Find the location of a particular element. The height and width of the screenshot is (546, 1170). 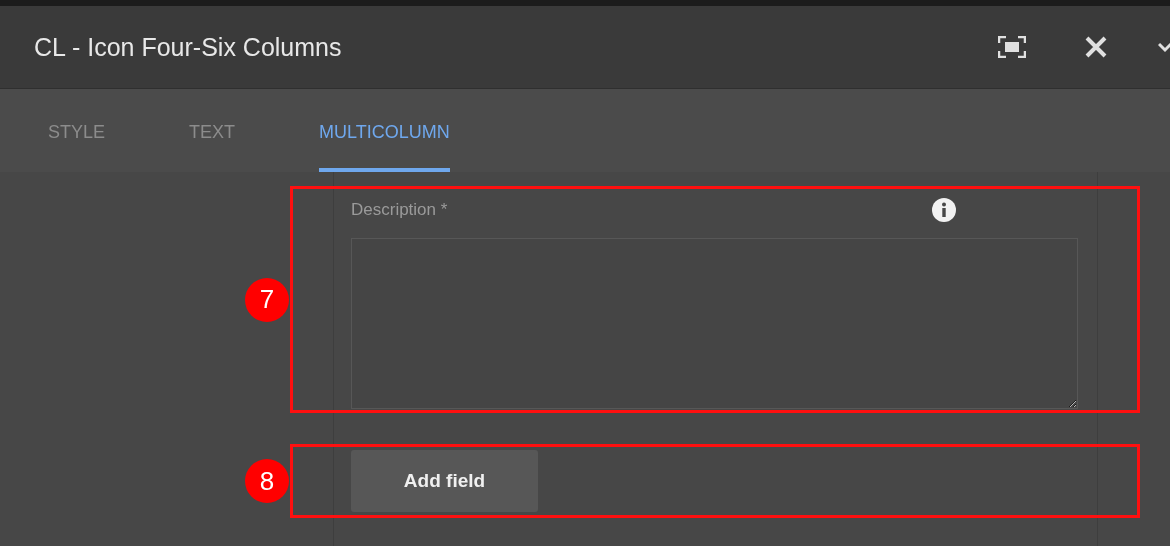

close-icon is located at coordinates (1096, 47).